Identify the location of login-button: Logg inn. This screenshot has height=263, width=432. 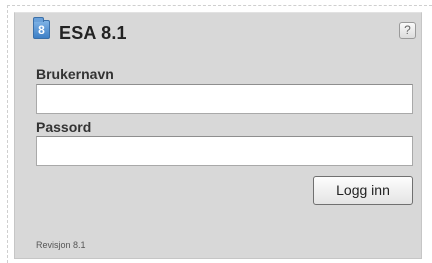
(363, 190).